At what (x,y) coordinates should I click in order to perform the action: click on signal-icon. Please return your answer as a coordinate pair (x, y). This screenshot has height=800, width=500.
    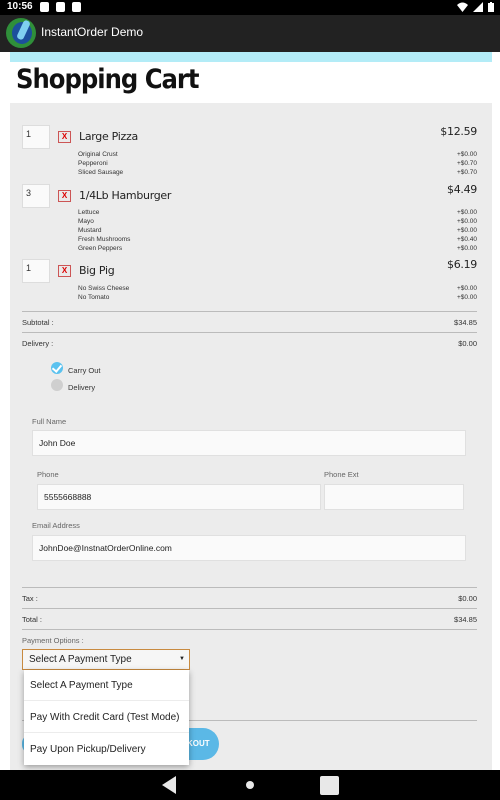
    Looking at the image, I should click on (478, 7).